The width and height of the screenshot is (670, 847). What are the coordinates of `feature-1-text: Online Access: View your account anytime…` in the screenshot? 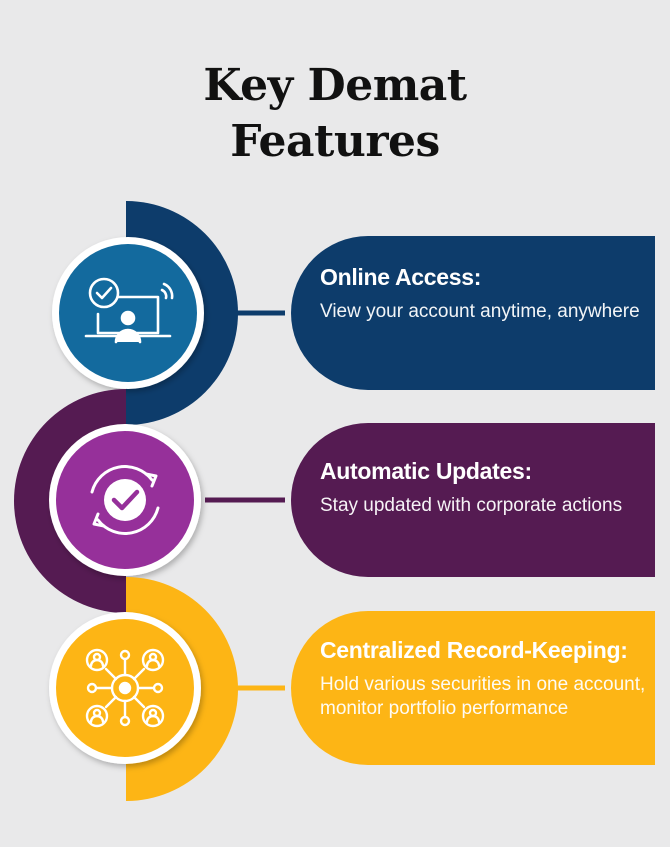 It's located at (485, 293).